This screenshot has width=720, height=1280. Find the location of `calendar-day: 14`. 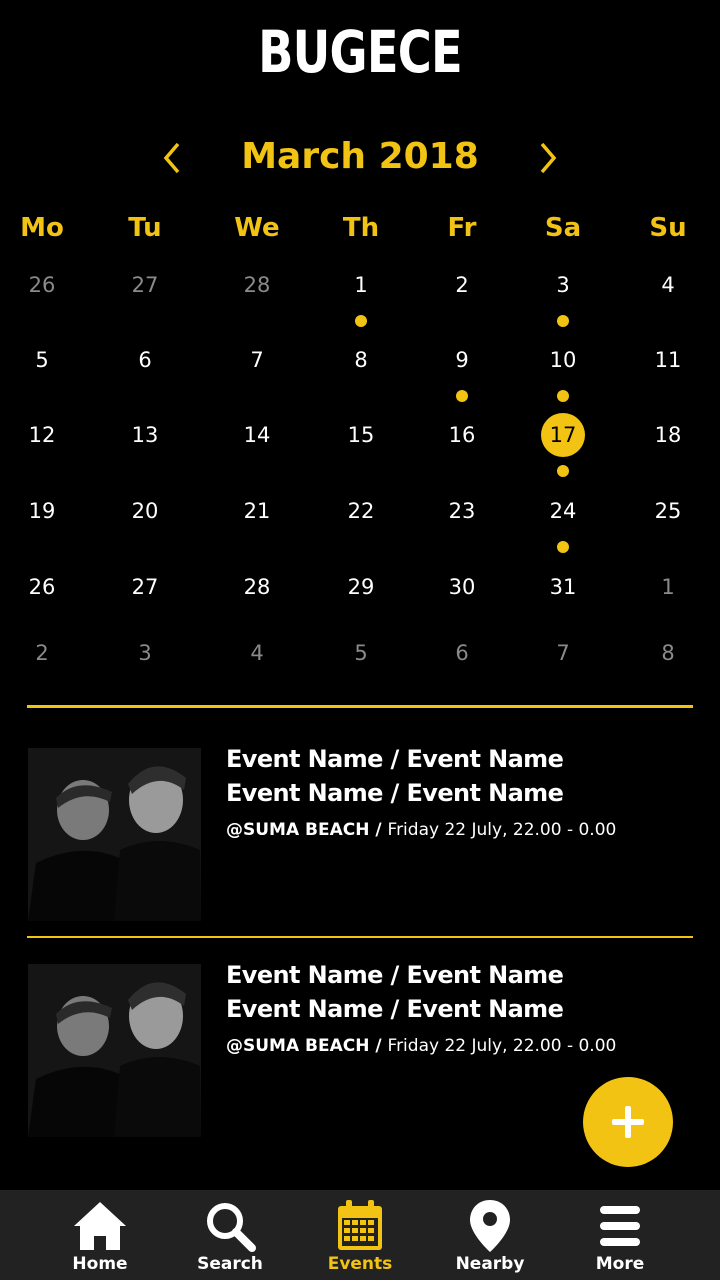

calendar-day: 14 is located at coordinates (257, 435).